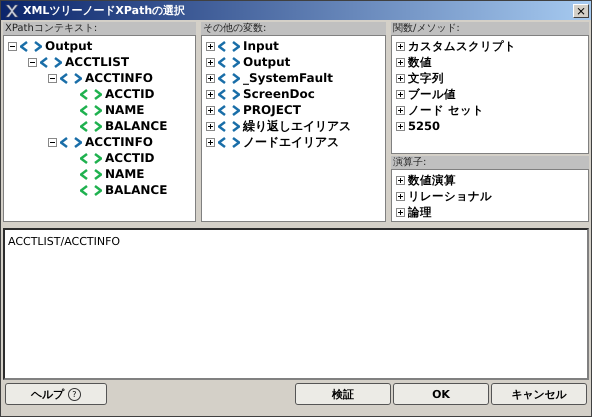 The height and width of the screenshot is (417, 592). I want to click on tree-node: PROJECT, so click(272, 110).